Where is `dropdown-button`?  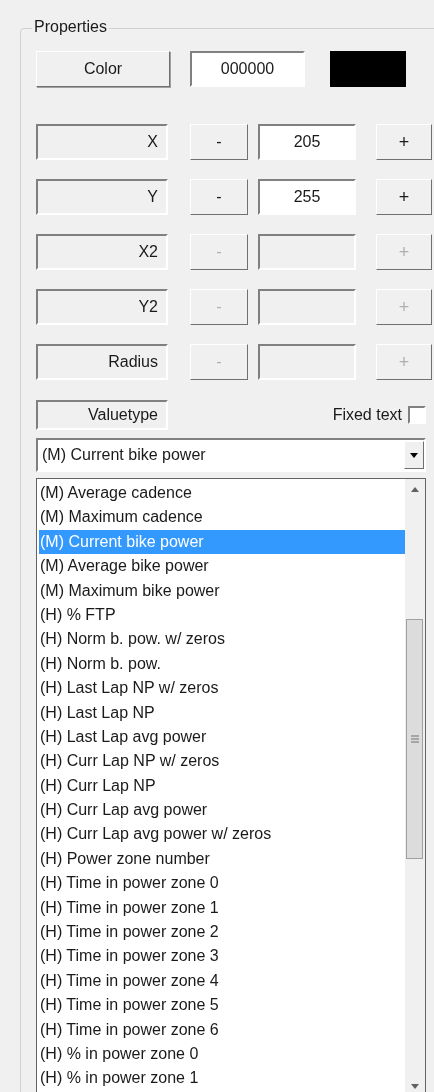
dropdown-button is located at coordinates (414, 455).